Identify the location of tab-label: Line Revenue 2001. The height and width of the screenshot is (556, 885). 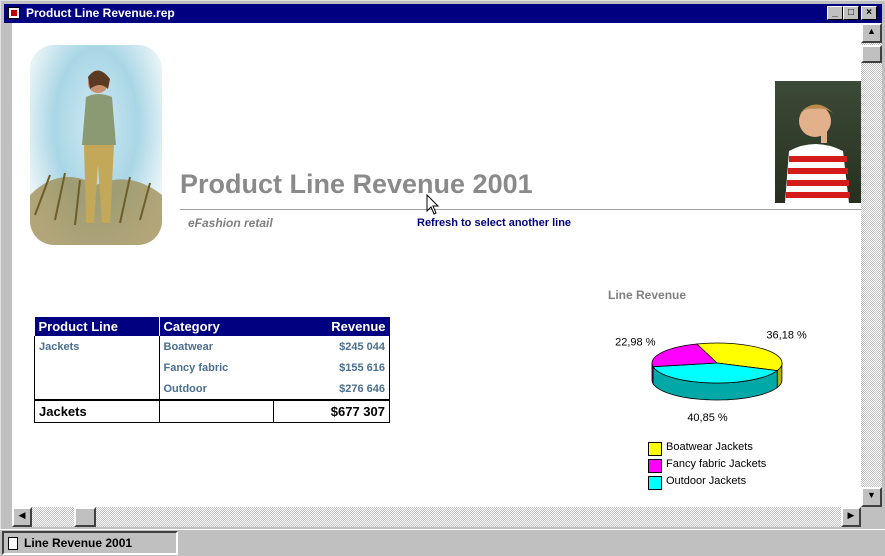
(78, 543).